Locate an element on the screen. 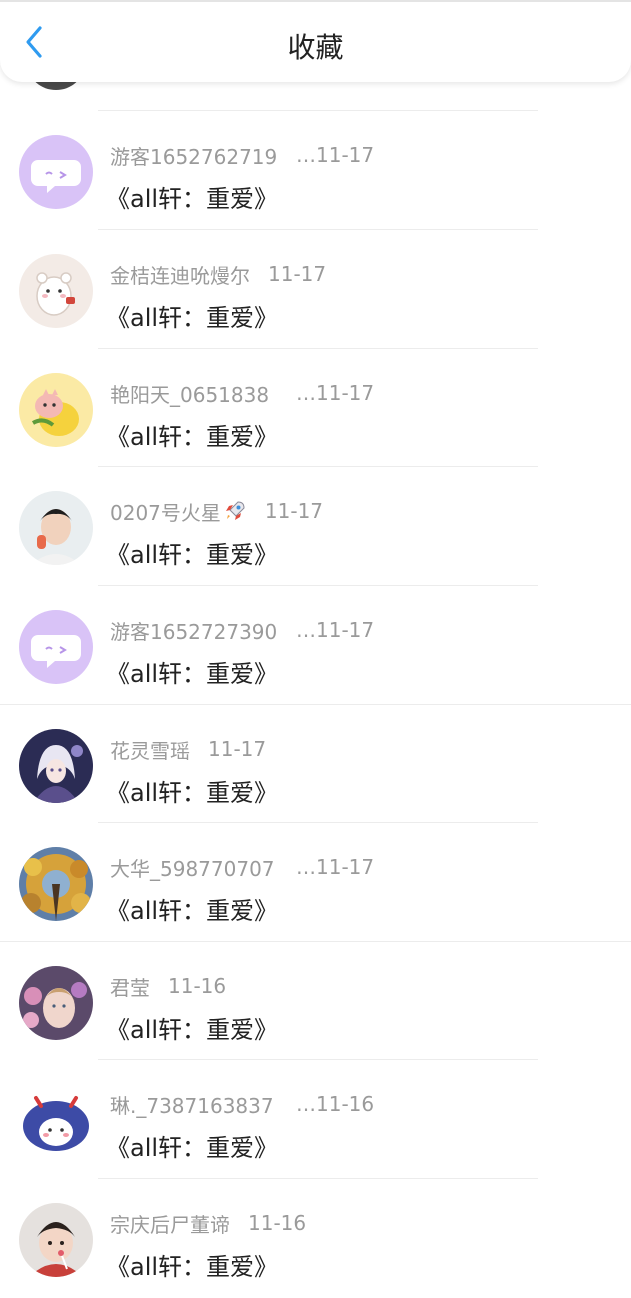 The height and width of the screenshot is (1298, 631). user-name: 君莹 is located at coordinates (130, 986).